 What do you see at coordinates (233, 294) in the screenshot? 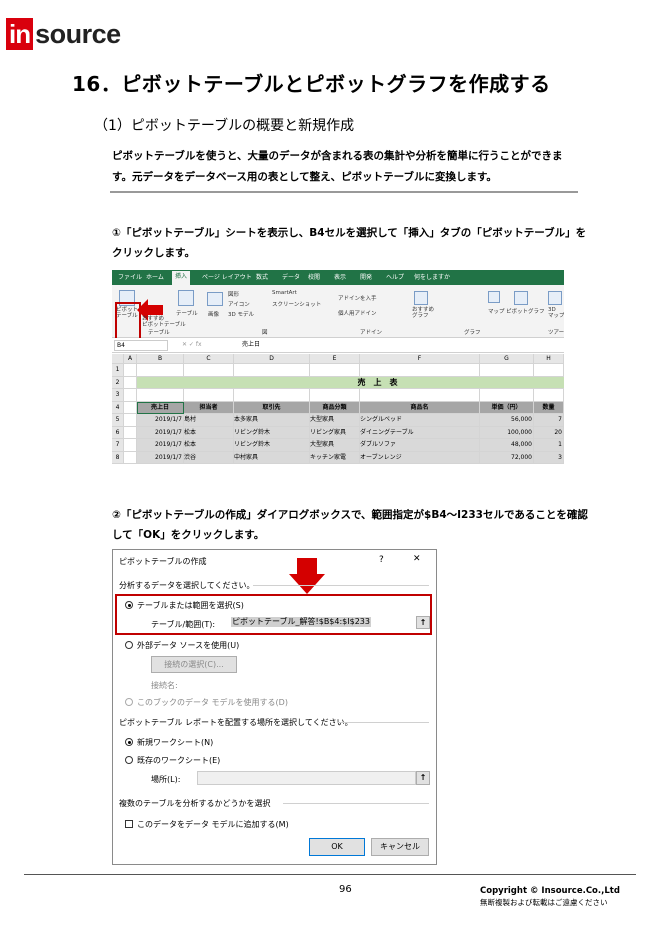
I see `shapes-button: 図形` at bounding box center [233, 294].